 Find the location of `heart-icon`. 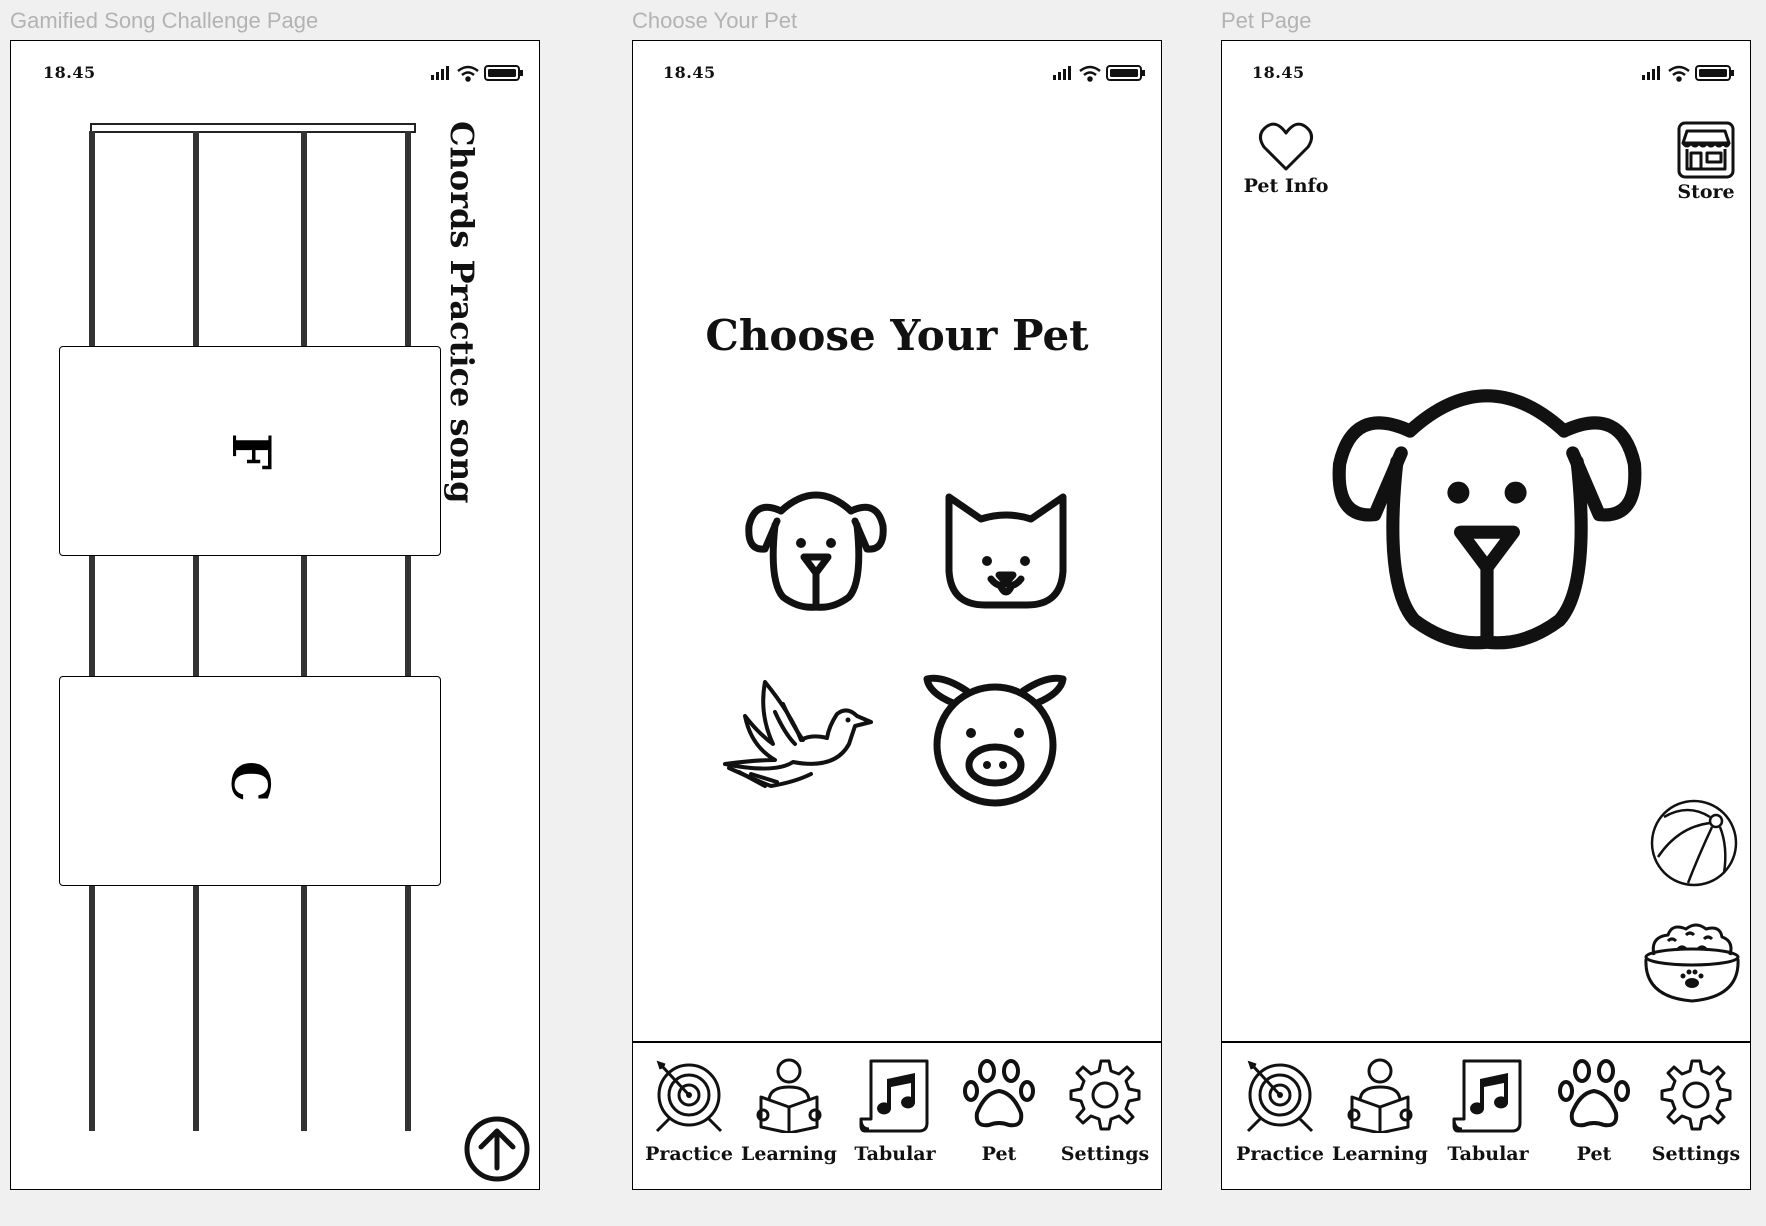

heart-icon is located at coordinates (1286, 146).